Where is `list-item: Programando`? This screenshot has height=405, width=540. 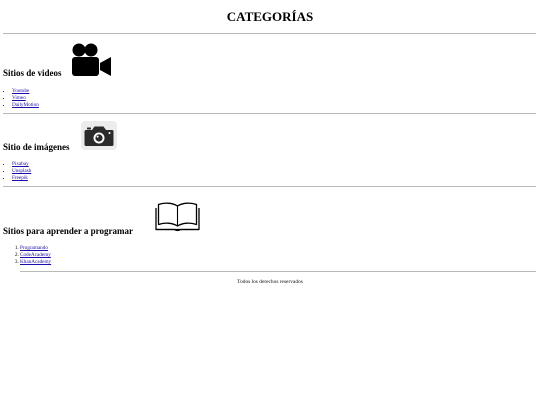 list-item: Programando is located at coordinates (35, 248).